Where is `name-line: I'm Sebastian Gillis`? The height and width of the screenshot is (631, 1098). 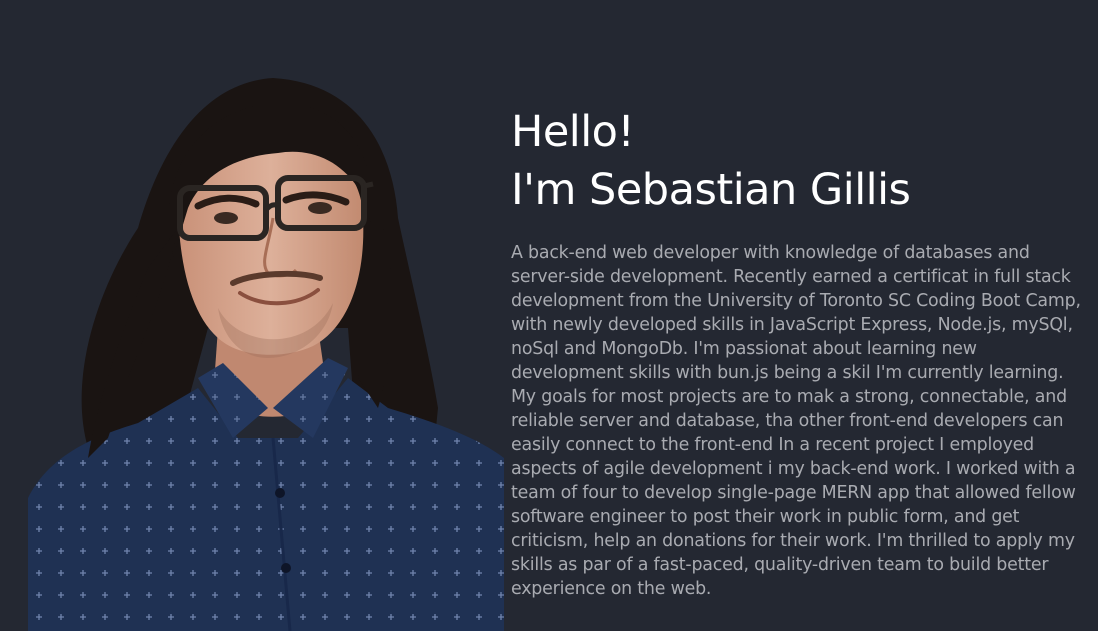
name-line: I'm Sebastian Gillis is located at coordinates (711, 190).